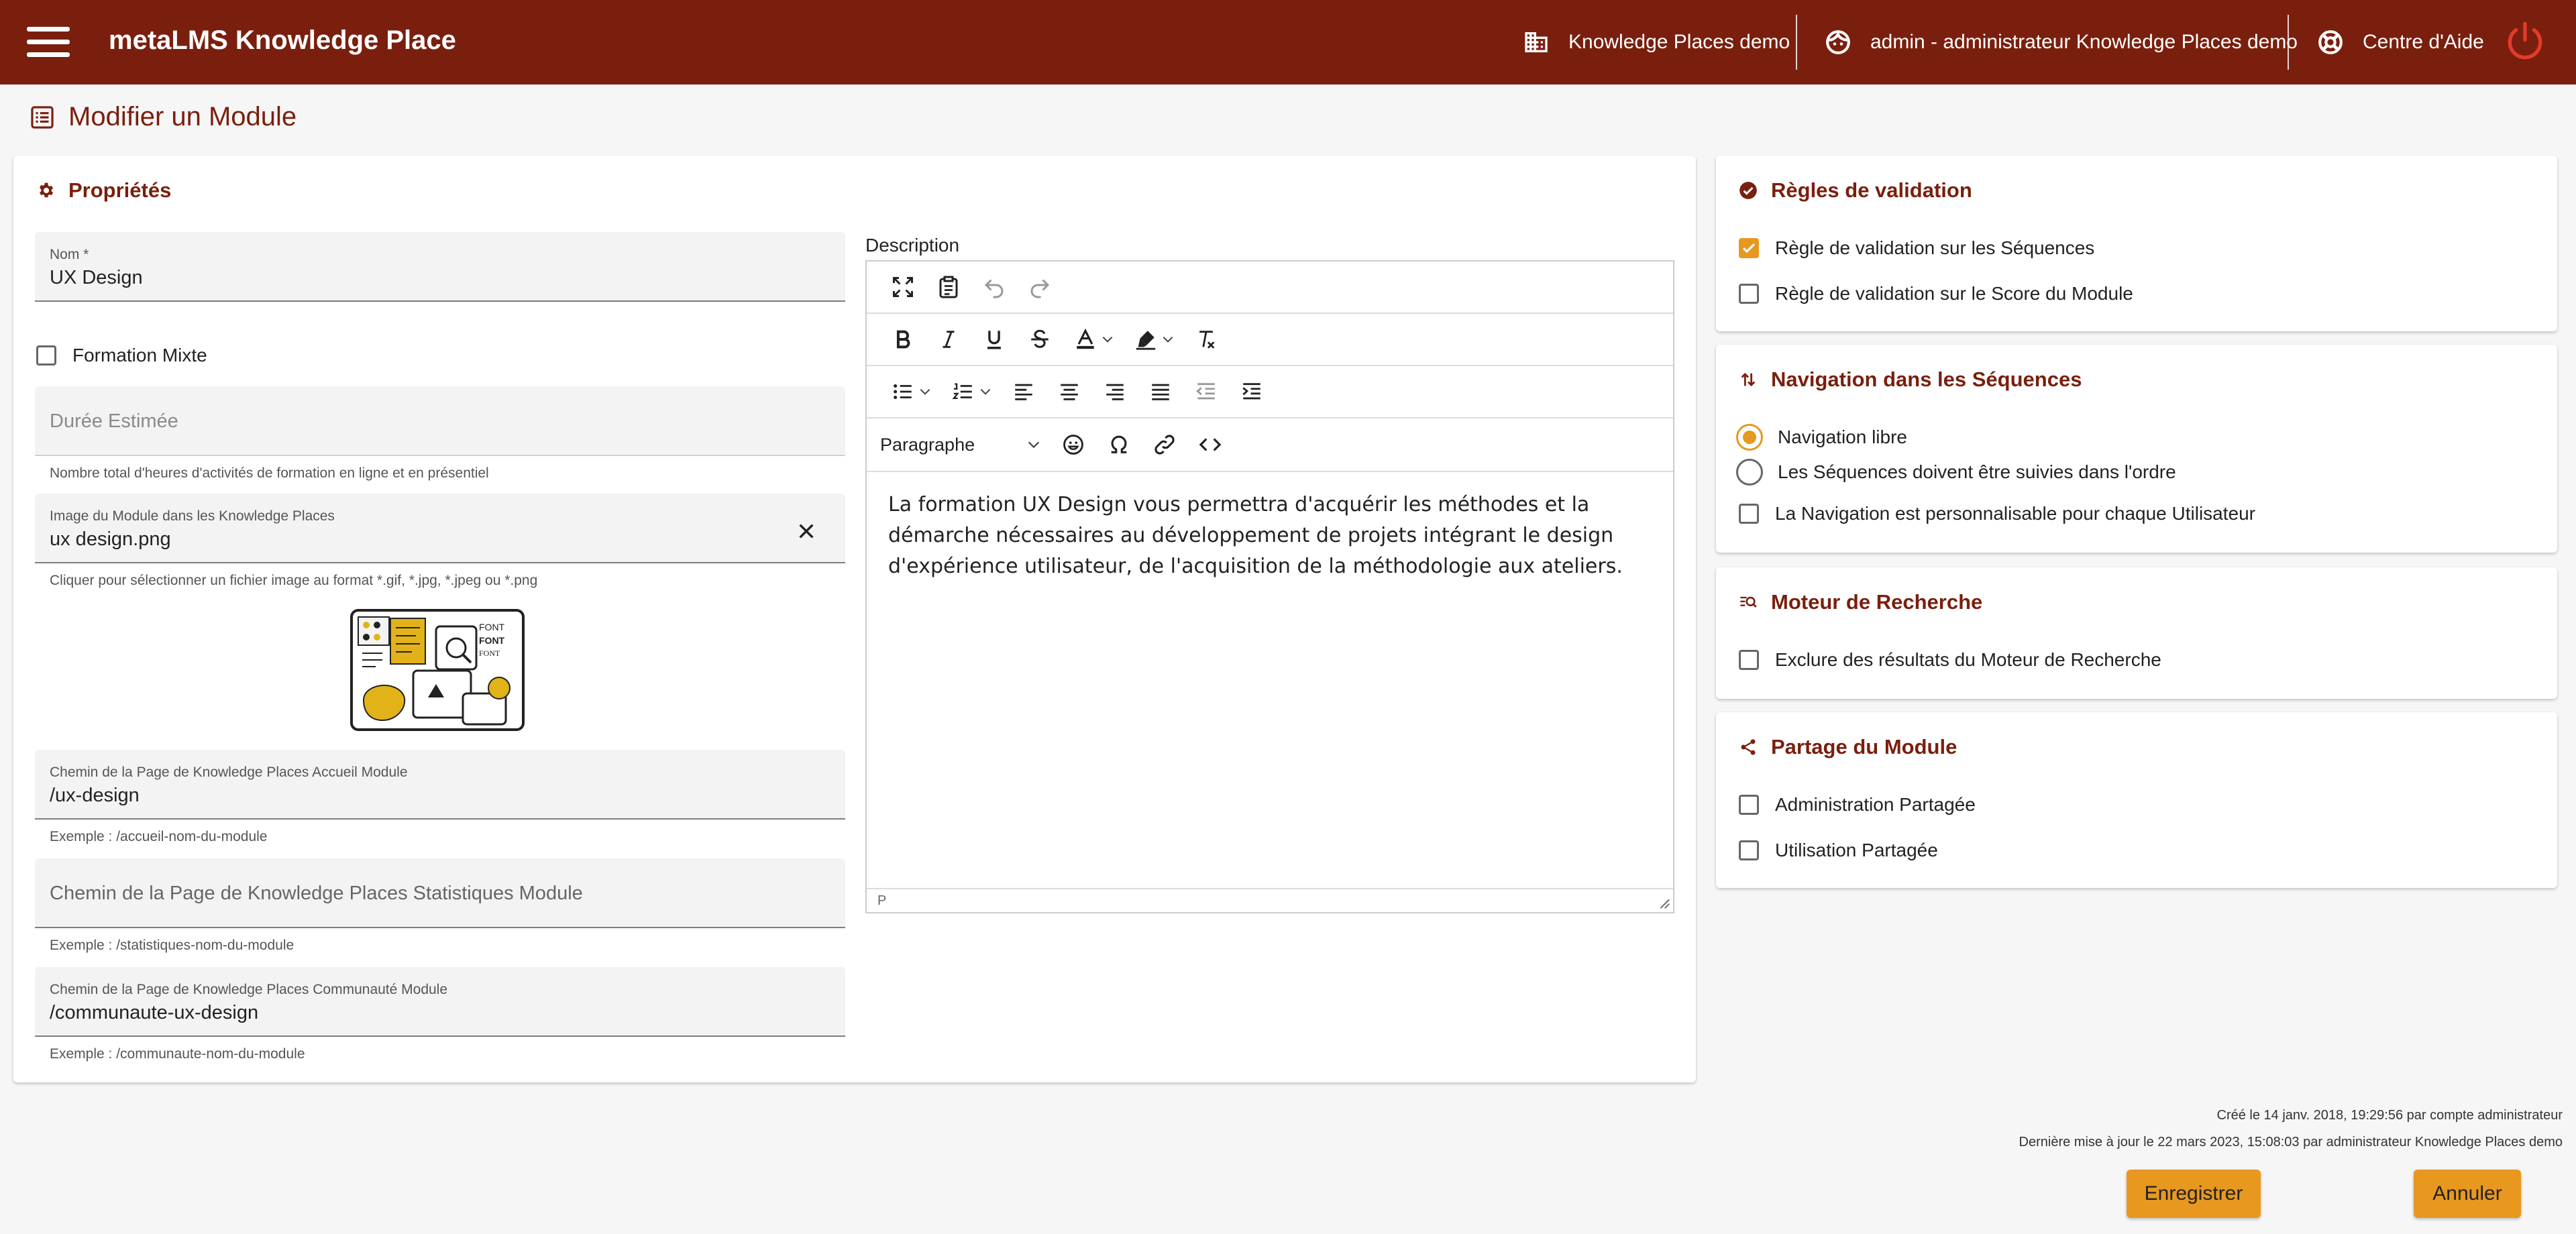 This screenshot has height=1234, width=2576. What do you see at coordinates (948, 339) in the screenshot?
I see `italic-button` at bounding box center [948, 339].